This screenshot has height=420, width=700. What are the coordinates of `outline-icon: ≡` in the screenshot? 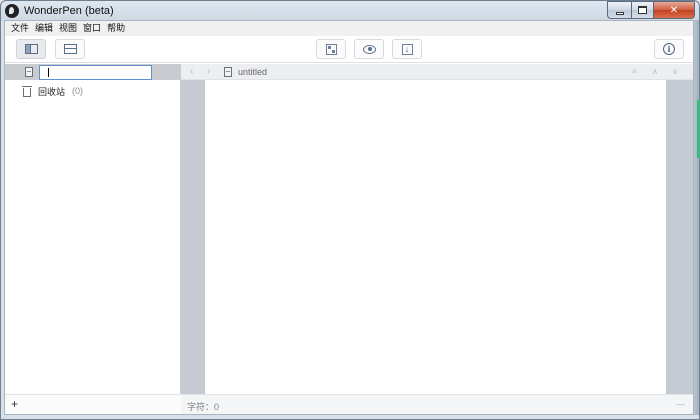 It's located at (634, 72).